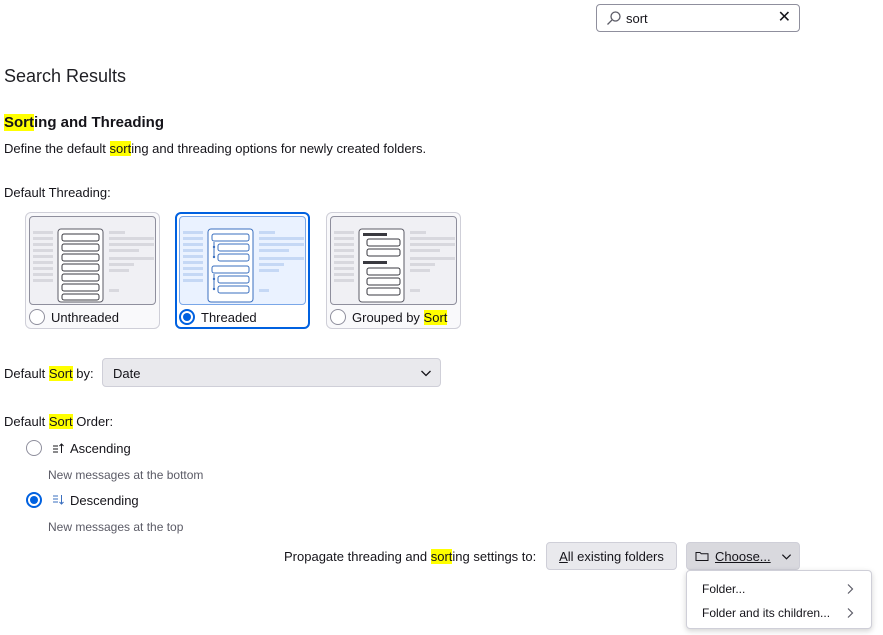 The width and height of the screenshot is (883, 635). I want to click on page-title: Search Results, so click(65, 76).